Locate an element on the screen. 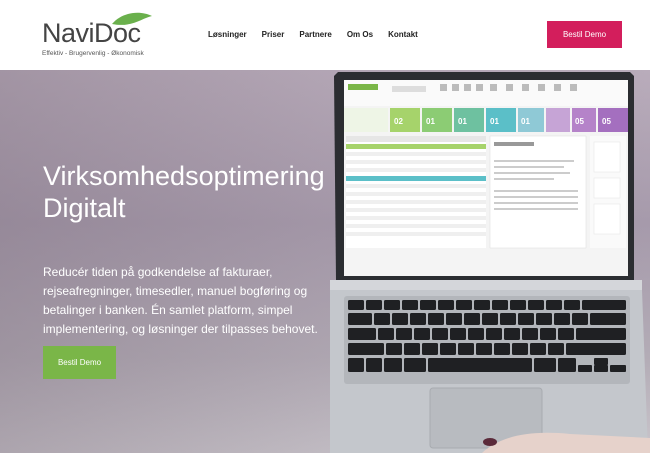  leaf-icon is located at coordinates (132, 18).